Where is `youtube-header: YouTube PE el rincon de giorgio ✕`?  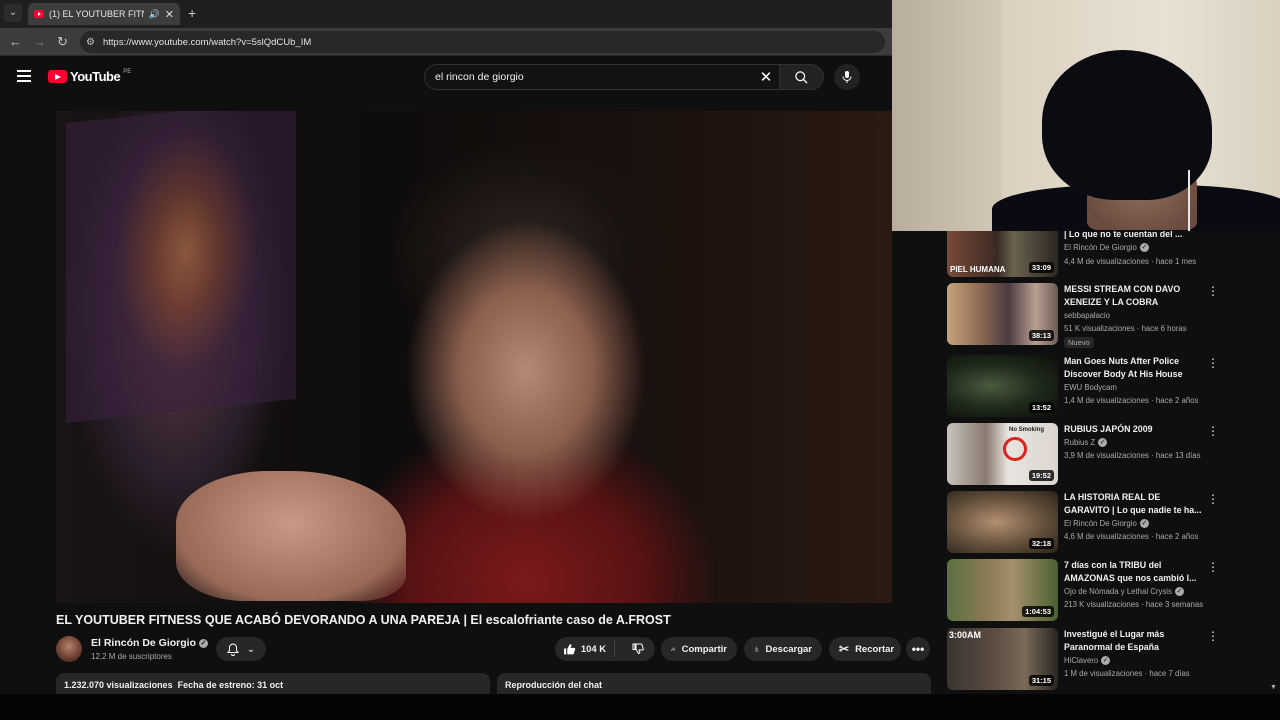 youtube-header: YouTube PE el rincon de giorgio ✕ is located at coordinates (446, 77).